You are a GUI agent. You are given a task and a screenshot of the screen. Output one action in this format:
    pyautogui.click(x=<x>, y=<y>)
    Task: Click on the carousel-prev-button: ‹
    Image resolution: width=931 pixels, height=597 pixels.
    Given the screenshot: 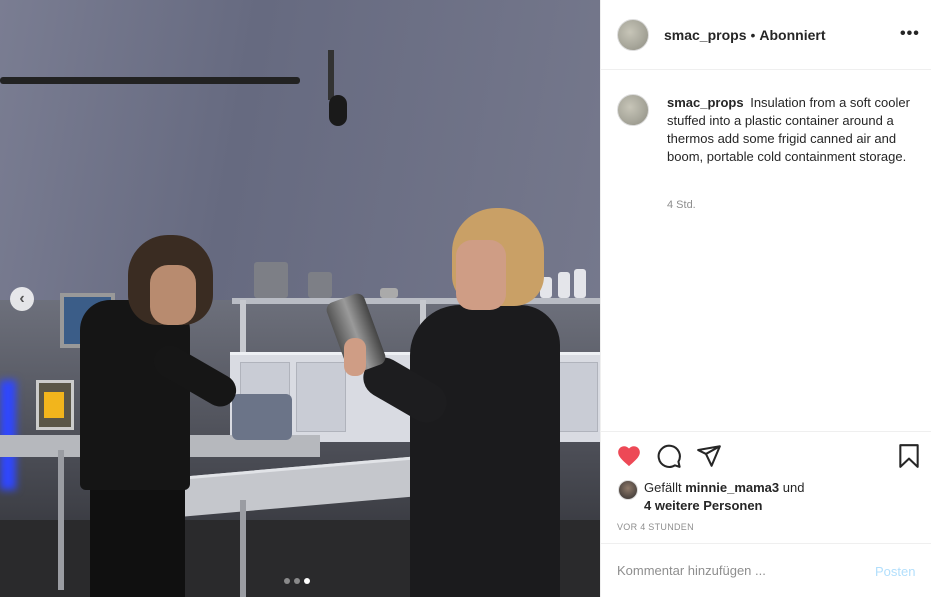 What is the action you would take?
    pyautogui.click(x=22, y=299)
    